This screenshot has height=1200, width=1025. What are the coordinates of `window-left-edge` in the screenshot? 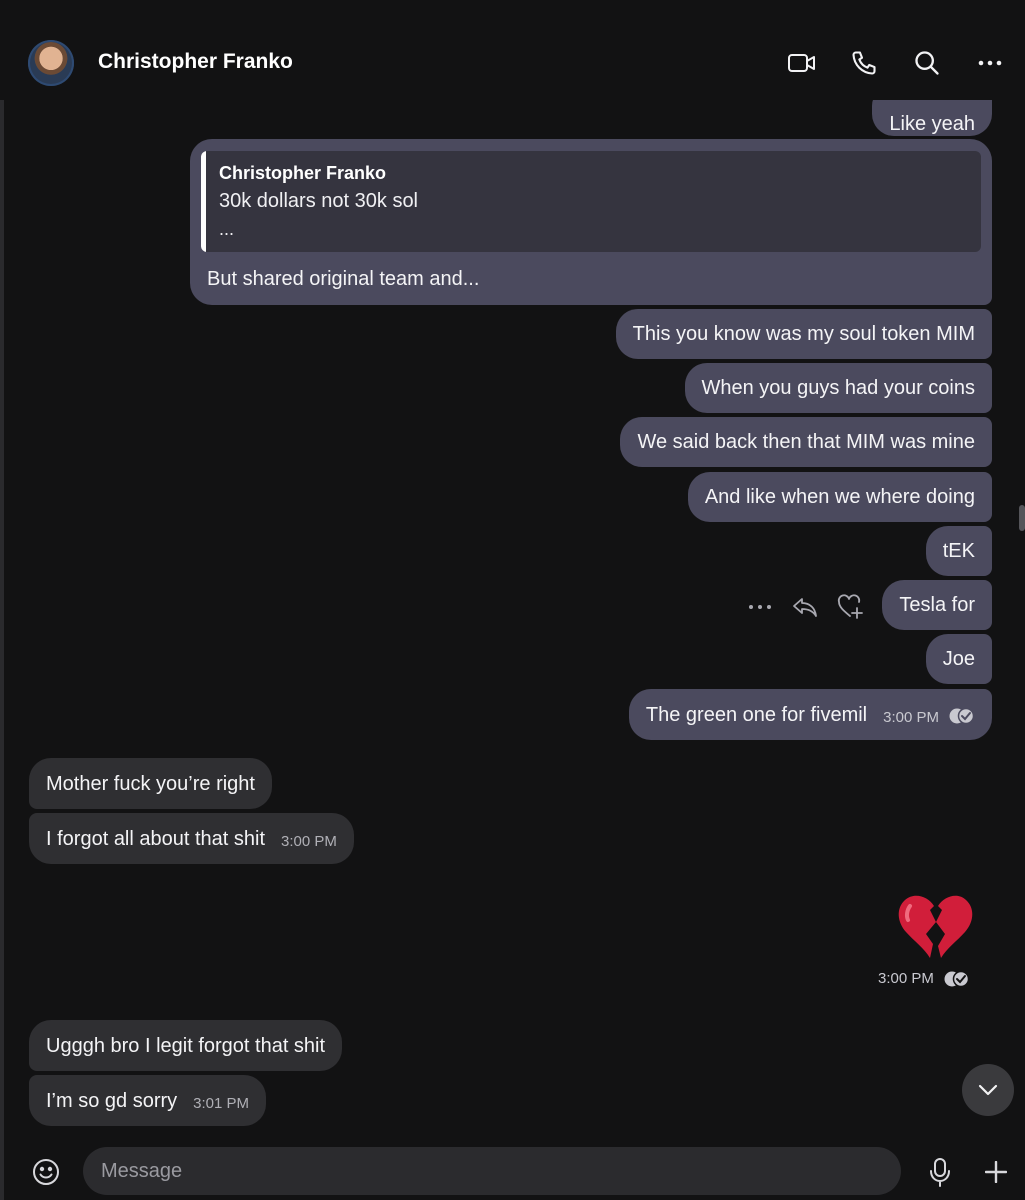 It's located at (2, 600).